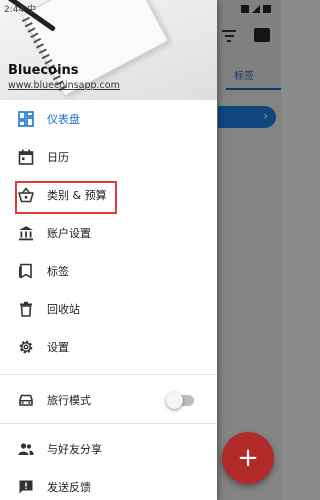  Describe the element at coordinates (69, 233) in the screenshot. I see `menu-item-label: 账户设置` at that location.